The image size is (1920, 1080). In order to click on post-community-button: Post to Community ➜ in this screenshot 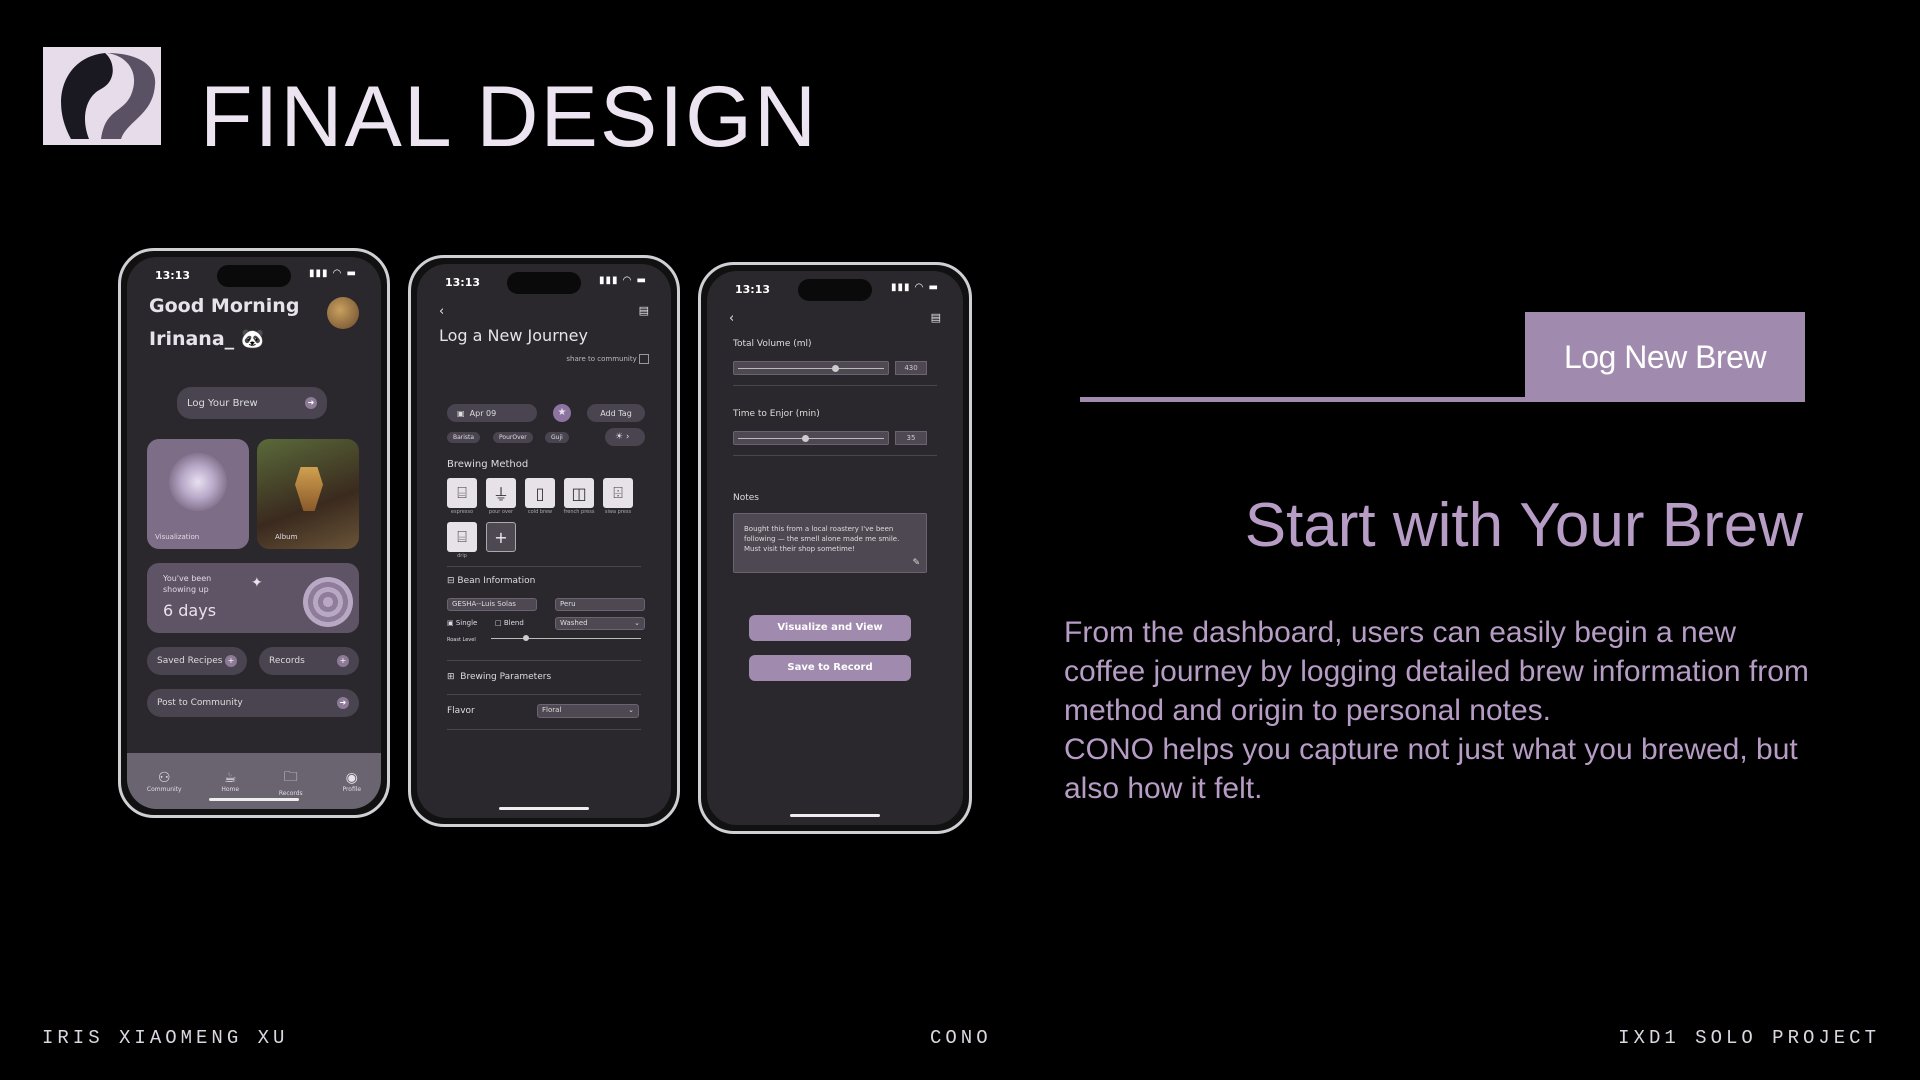, I will do `click(253, 703)`.